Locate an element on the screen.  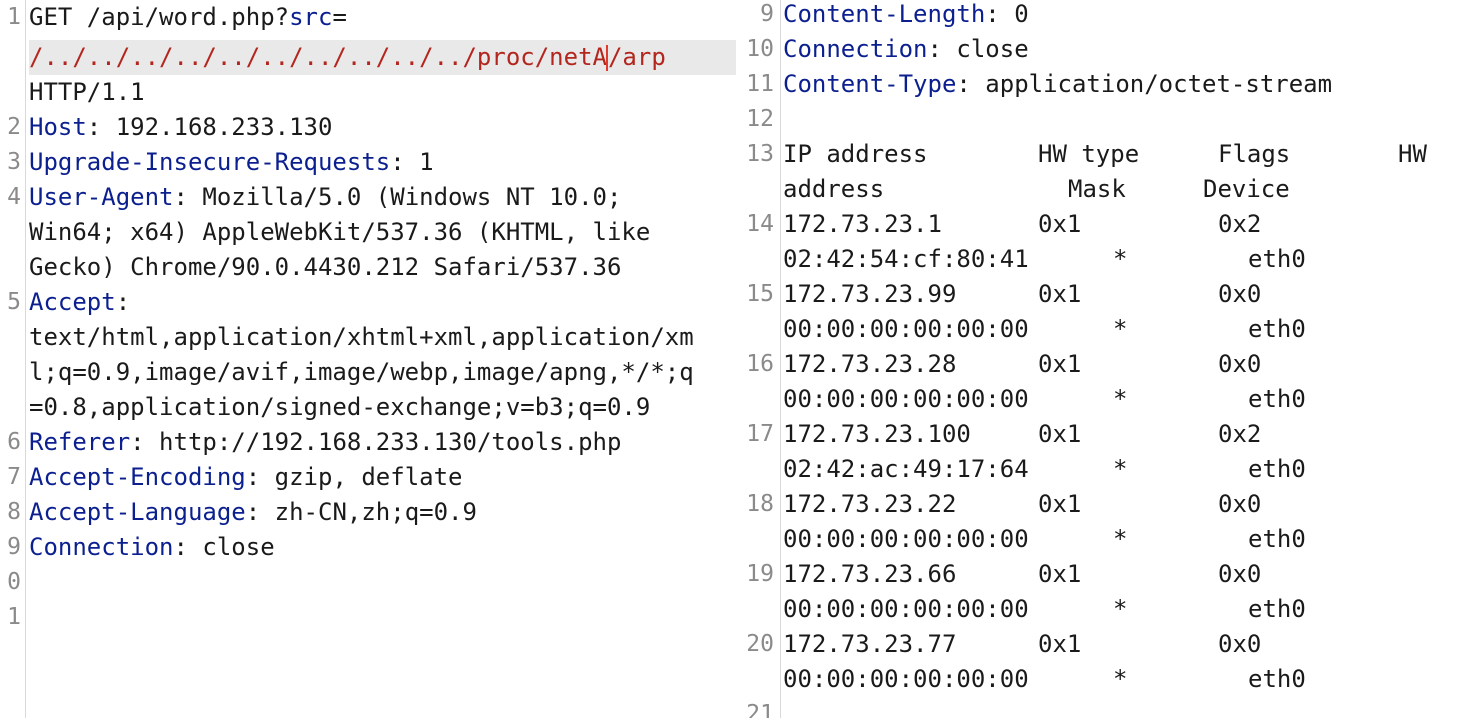
header-accept-language: Accept-Language: zh-CN,zh;q=0.9 is located at coordinates (382, 512).